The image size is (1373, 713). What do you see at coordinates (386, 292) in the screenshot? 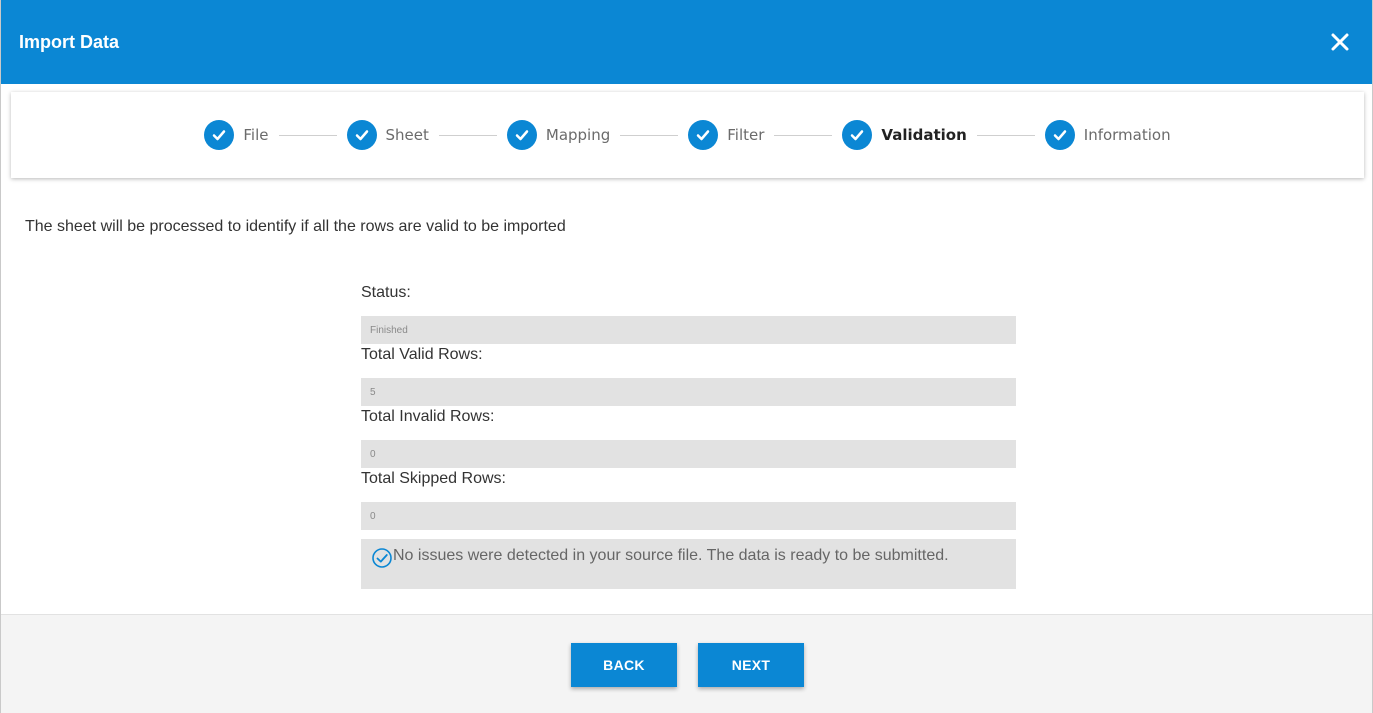
I see `status-label: Status:` at bounding box center [386, 292].